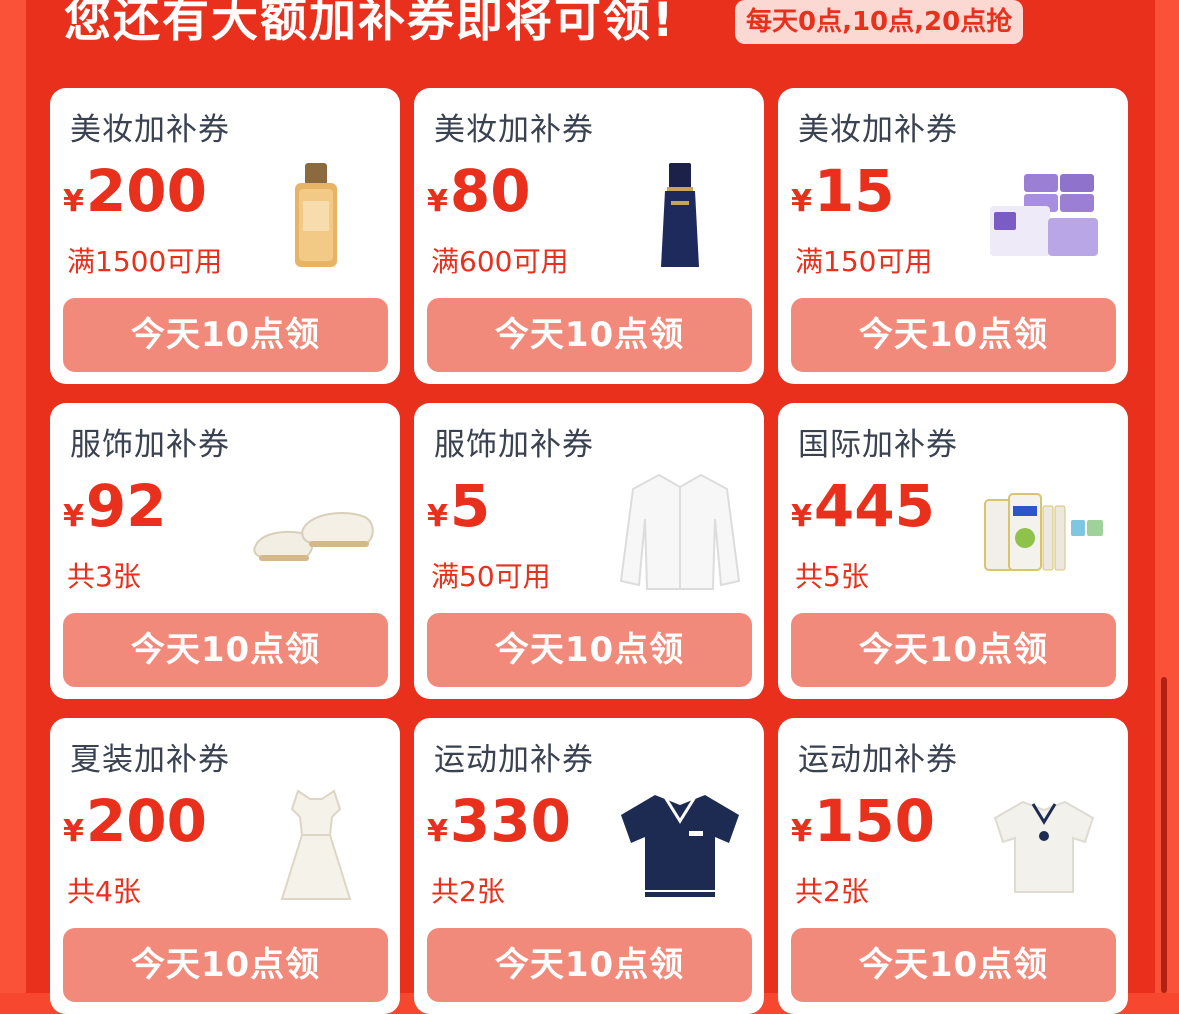 The height and width of the screenshot is (1014, 1179). Describe the element at coordinates (878, 445) in the screenshot. I see `coupon-category: 国际加补券` at that location.